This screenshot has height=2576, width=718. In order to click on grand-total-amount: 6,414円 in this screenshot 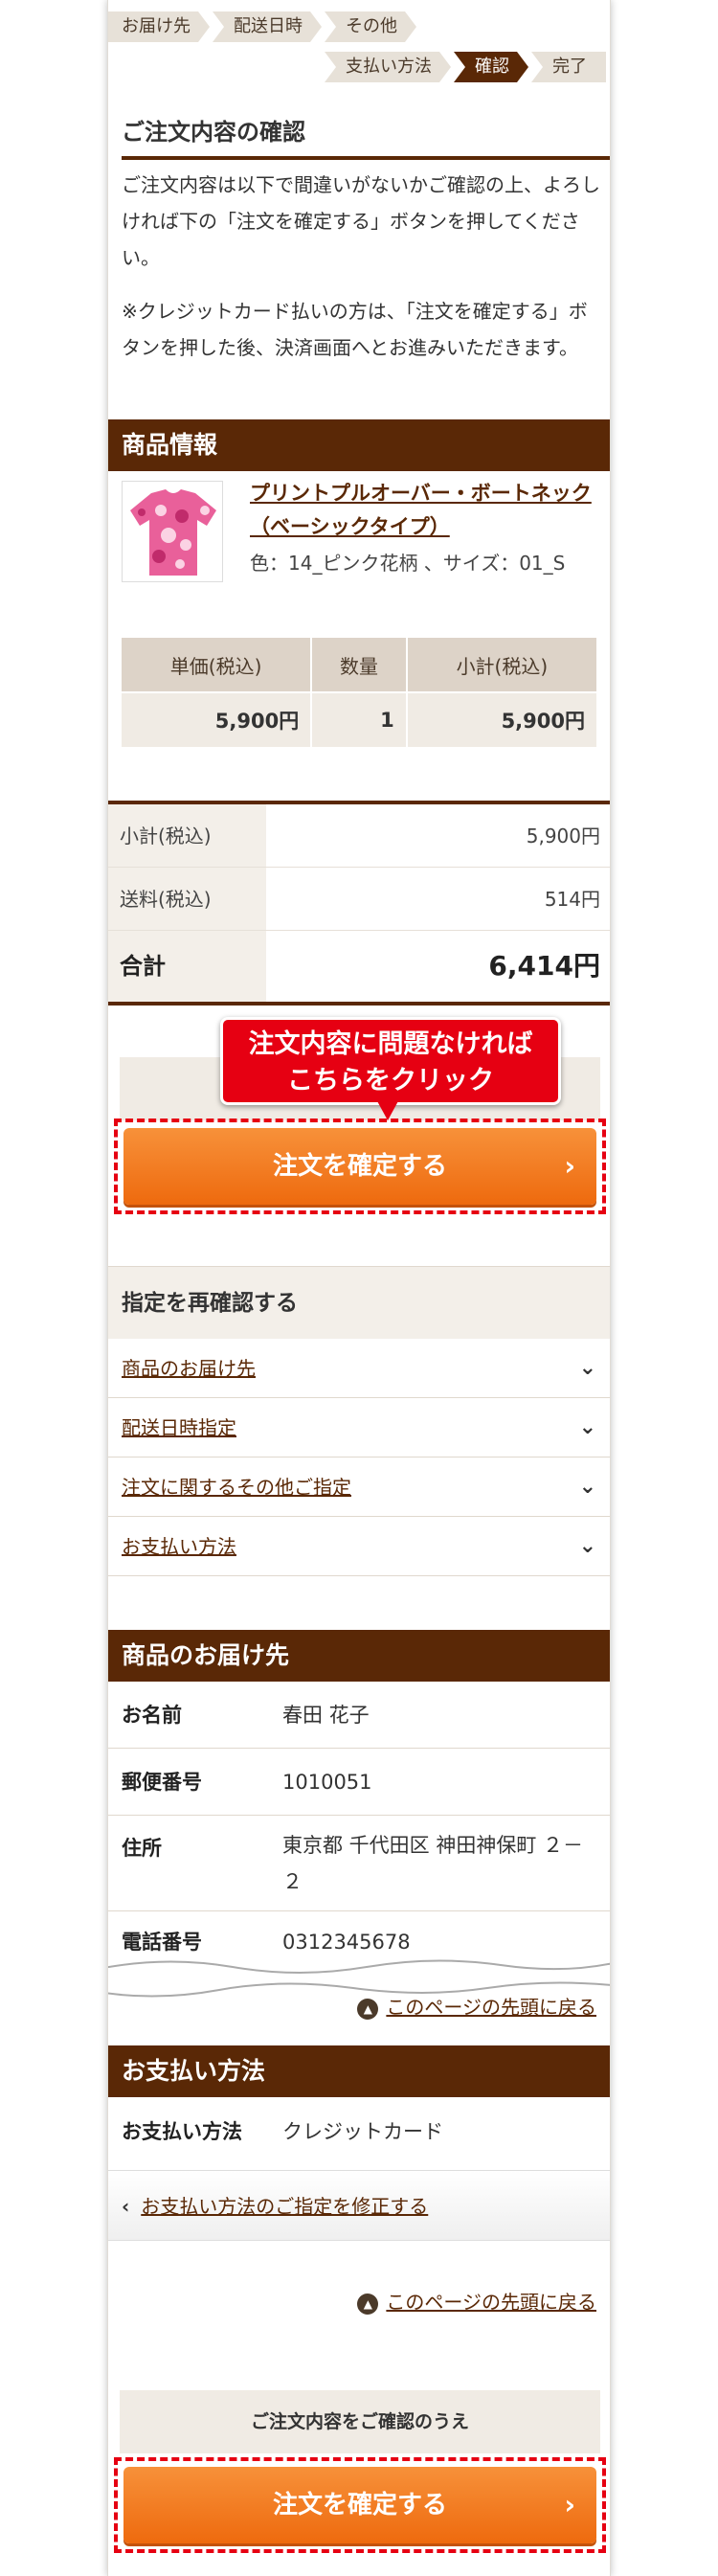, I will do `click(544, 966)`.